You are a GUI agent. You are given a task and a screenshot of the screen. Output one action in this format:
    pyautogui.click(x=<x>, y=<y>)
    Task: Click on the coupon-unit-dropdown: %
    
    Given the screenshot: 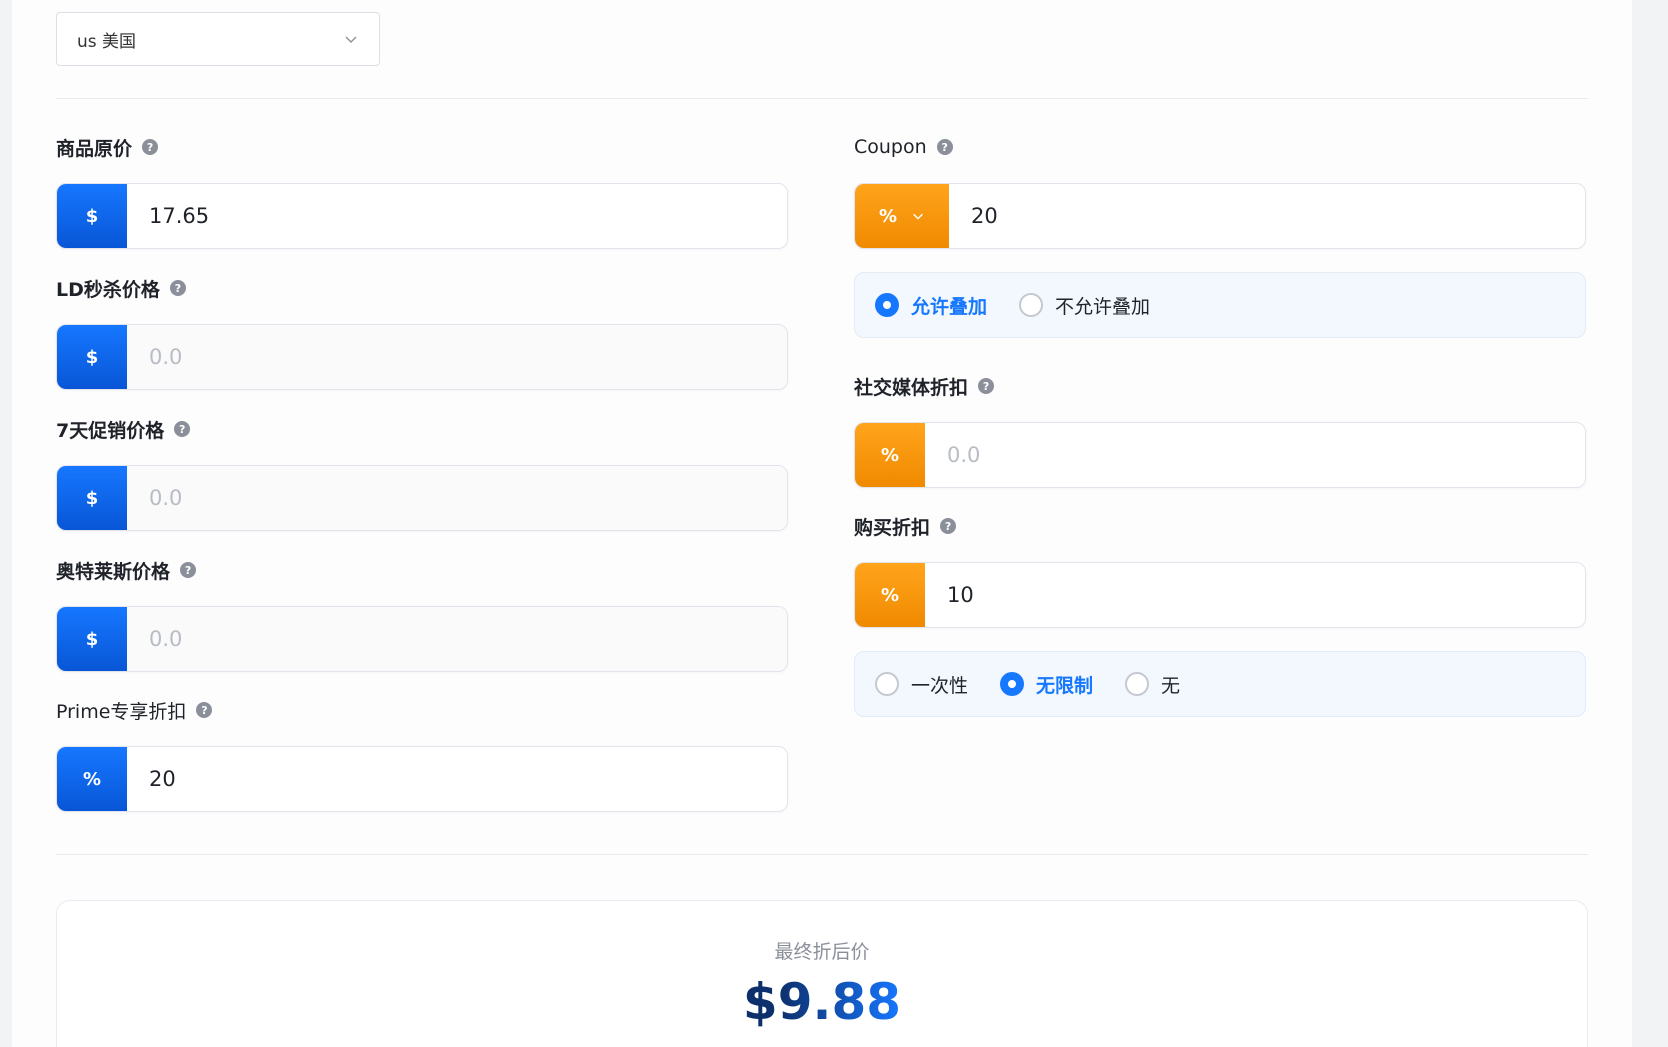 What is the action you would take?
    pyautogui.click(x=902, y=216)
    